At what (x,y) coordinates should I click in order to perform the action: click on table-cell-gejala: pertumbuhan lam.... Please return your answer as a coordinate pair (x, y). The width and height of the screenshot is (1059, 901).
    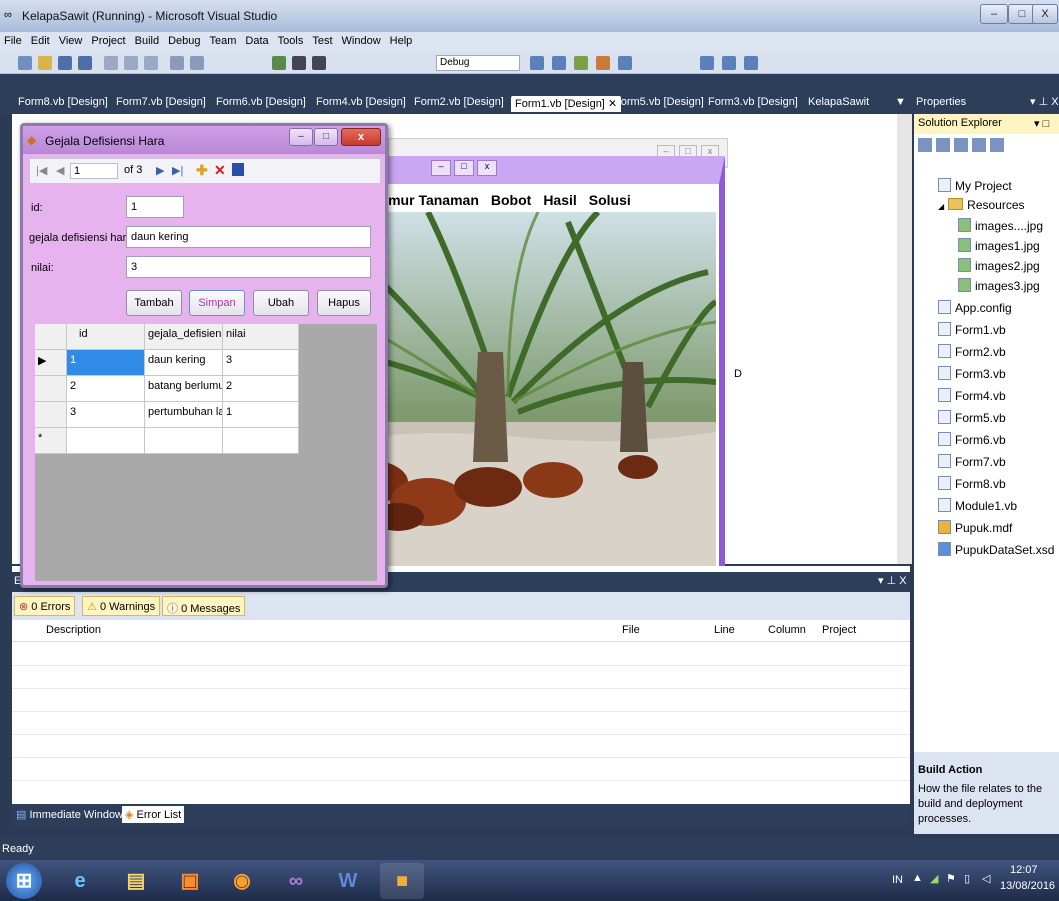
    Looking at the image, I should click on (184, 415).